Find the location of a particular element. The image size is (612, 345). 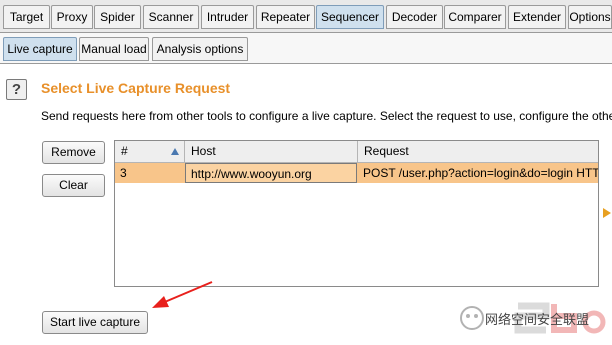

expand-arrow-icon is located at coordinates (607, 213).